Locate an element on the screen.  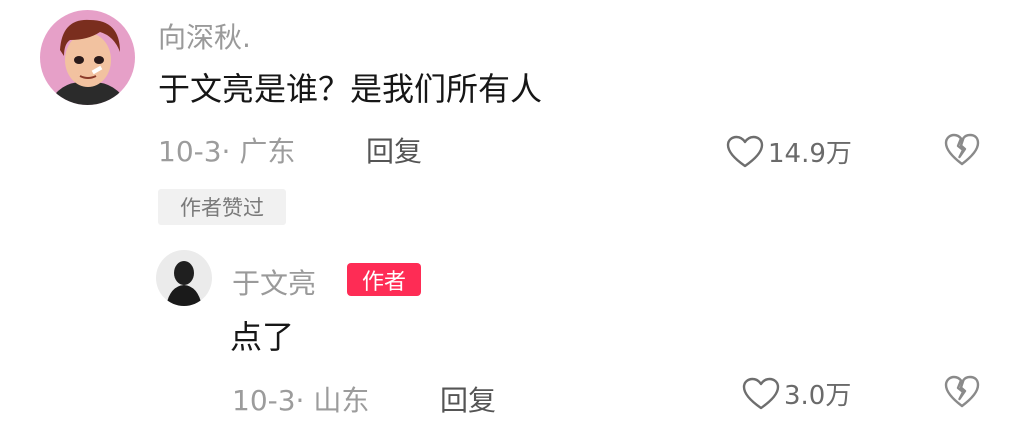
silhouette-avatar-icon is located at coordinates (184, 278).